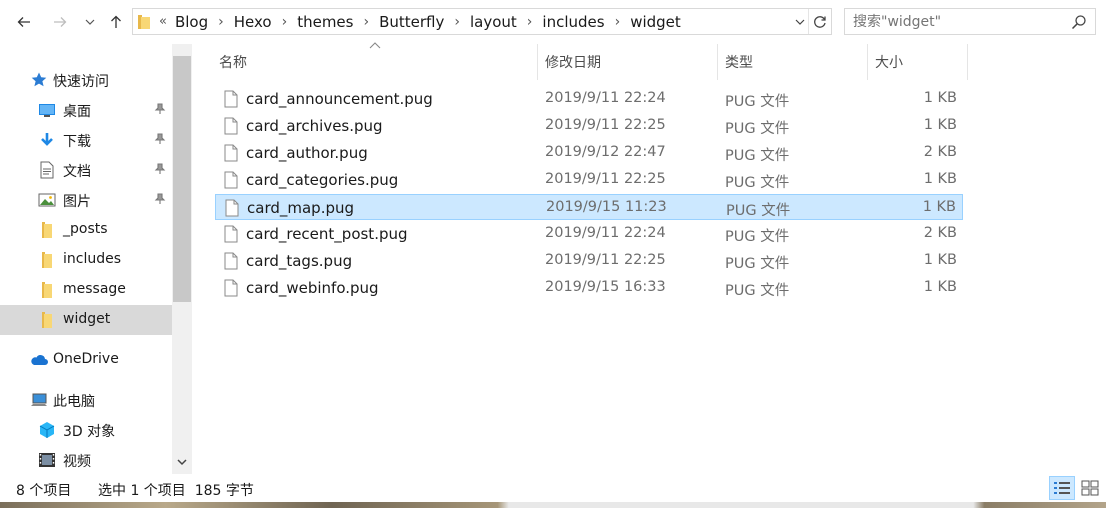 The height and width of the screenshot is (508, 1106). I want to click on file-name: card_author.pug, so click(307, 153).